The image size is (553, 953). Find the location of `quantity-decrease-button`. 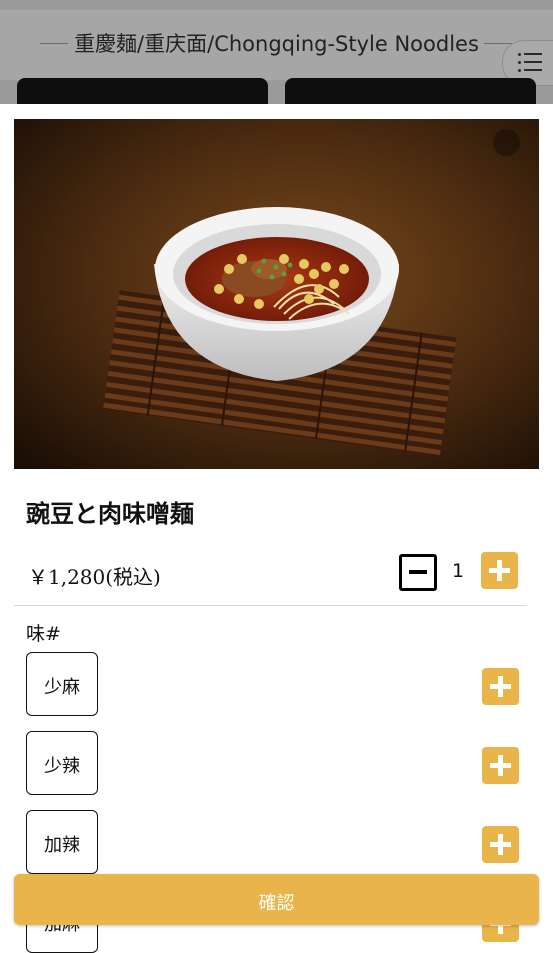

quantity-decrease-button is located at coordinates (418, 572).